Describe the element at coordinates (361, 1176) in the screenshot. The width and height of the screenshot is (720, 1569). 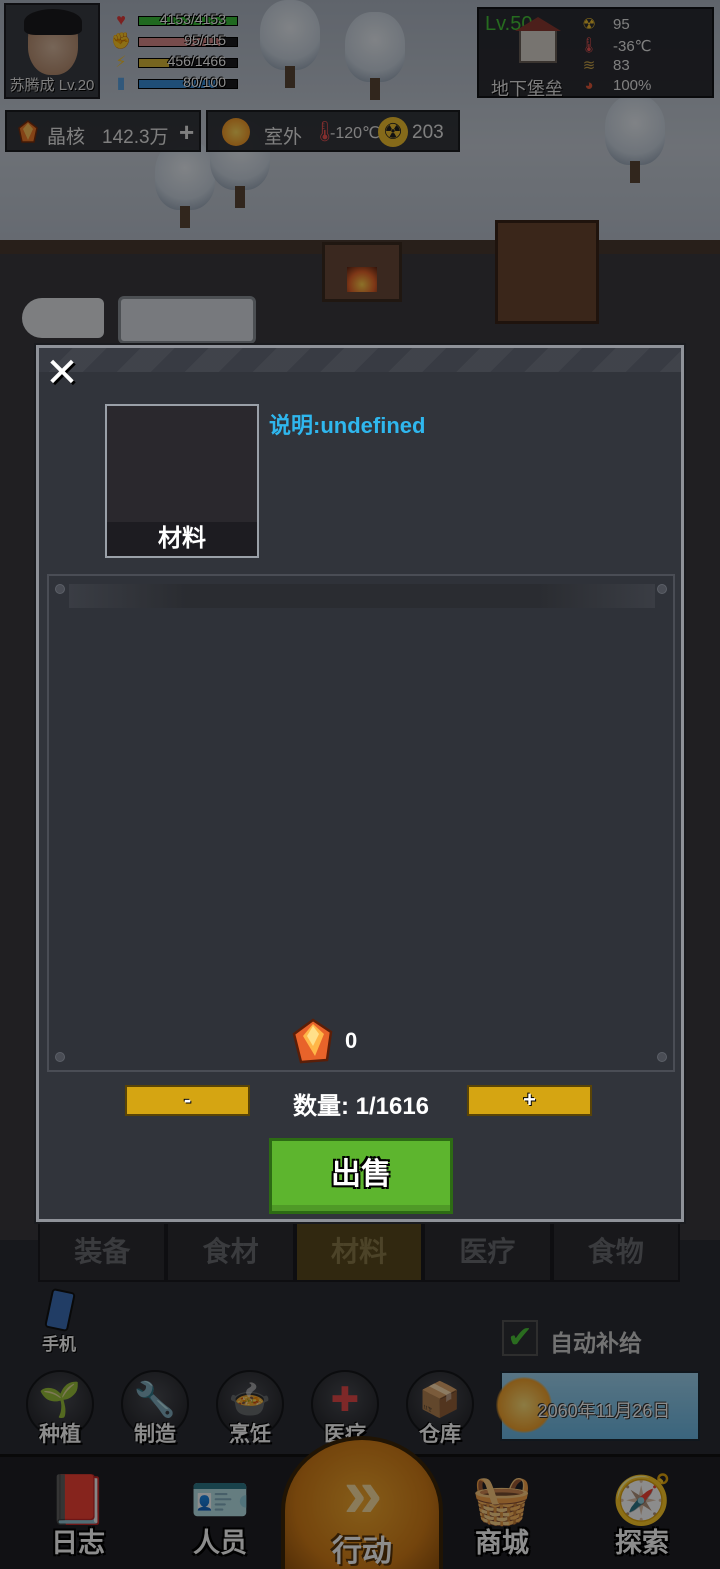
I see `sell-button: 出售` at that location.